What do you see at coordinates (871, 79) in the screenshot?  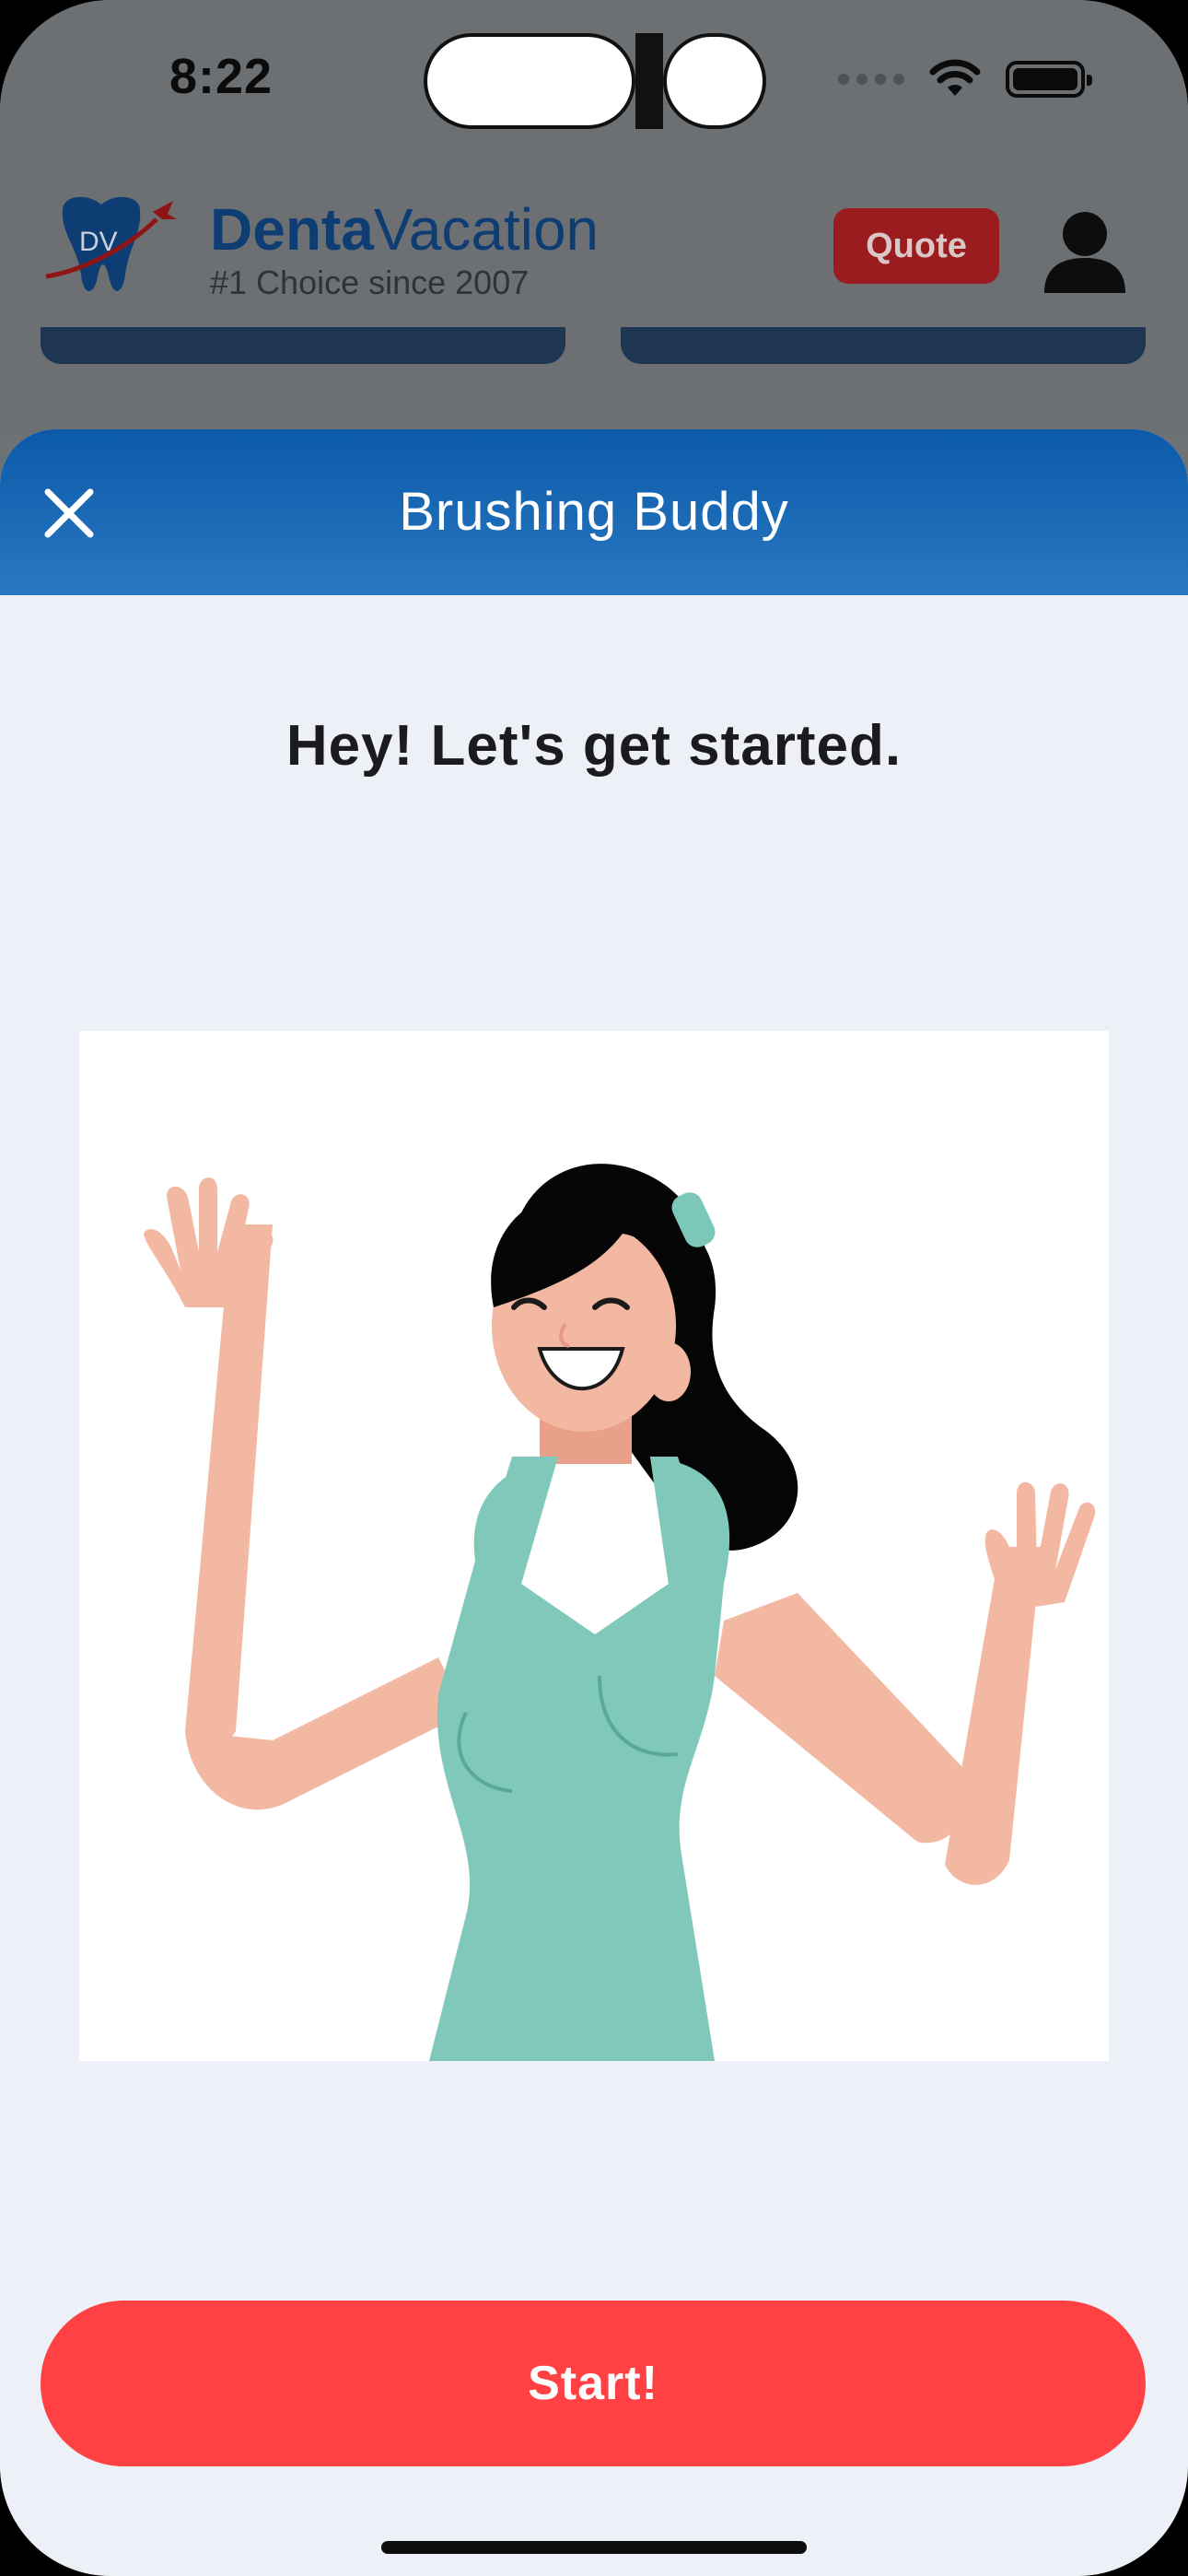 I see `cellular-signal-icon` at bounding box center [871, 79].